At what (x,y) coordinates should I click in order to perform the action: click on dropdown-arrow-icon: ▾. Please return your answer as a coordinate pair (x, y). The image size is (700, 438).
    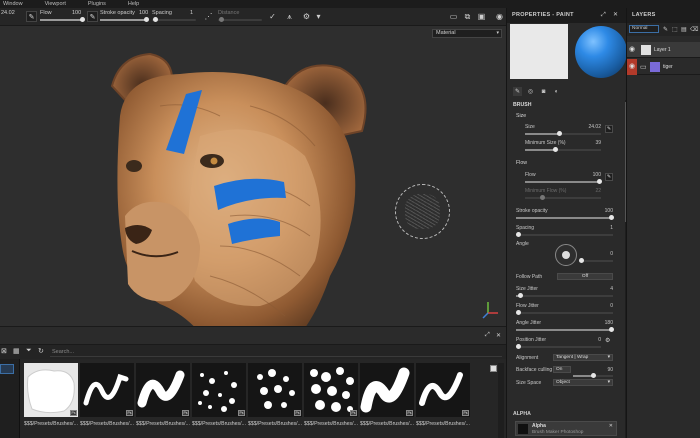
    Looking at the image, I should click on (318, 16).